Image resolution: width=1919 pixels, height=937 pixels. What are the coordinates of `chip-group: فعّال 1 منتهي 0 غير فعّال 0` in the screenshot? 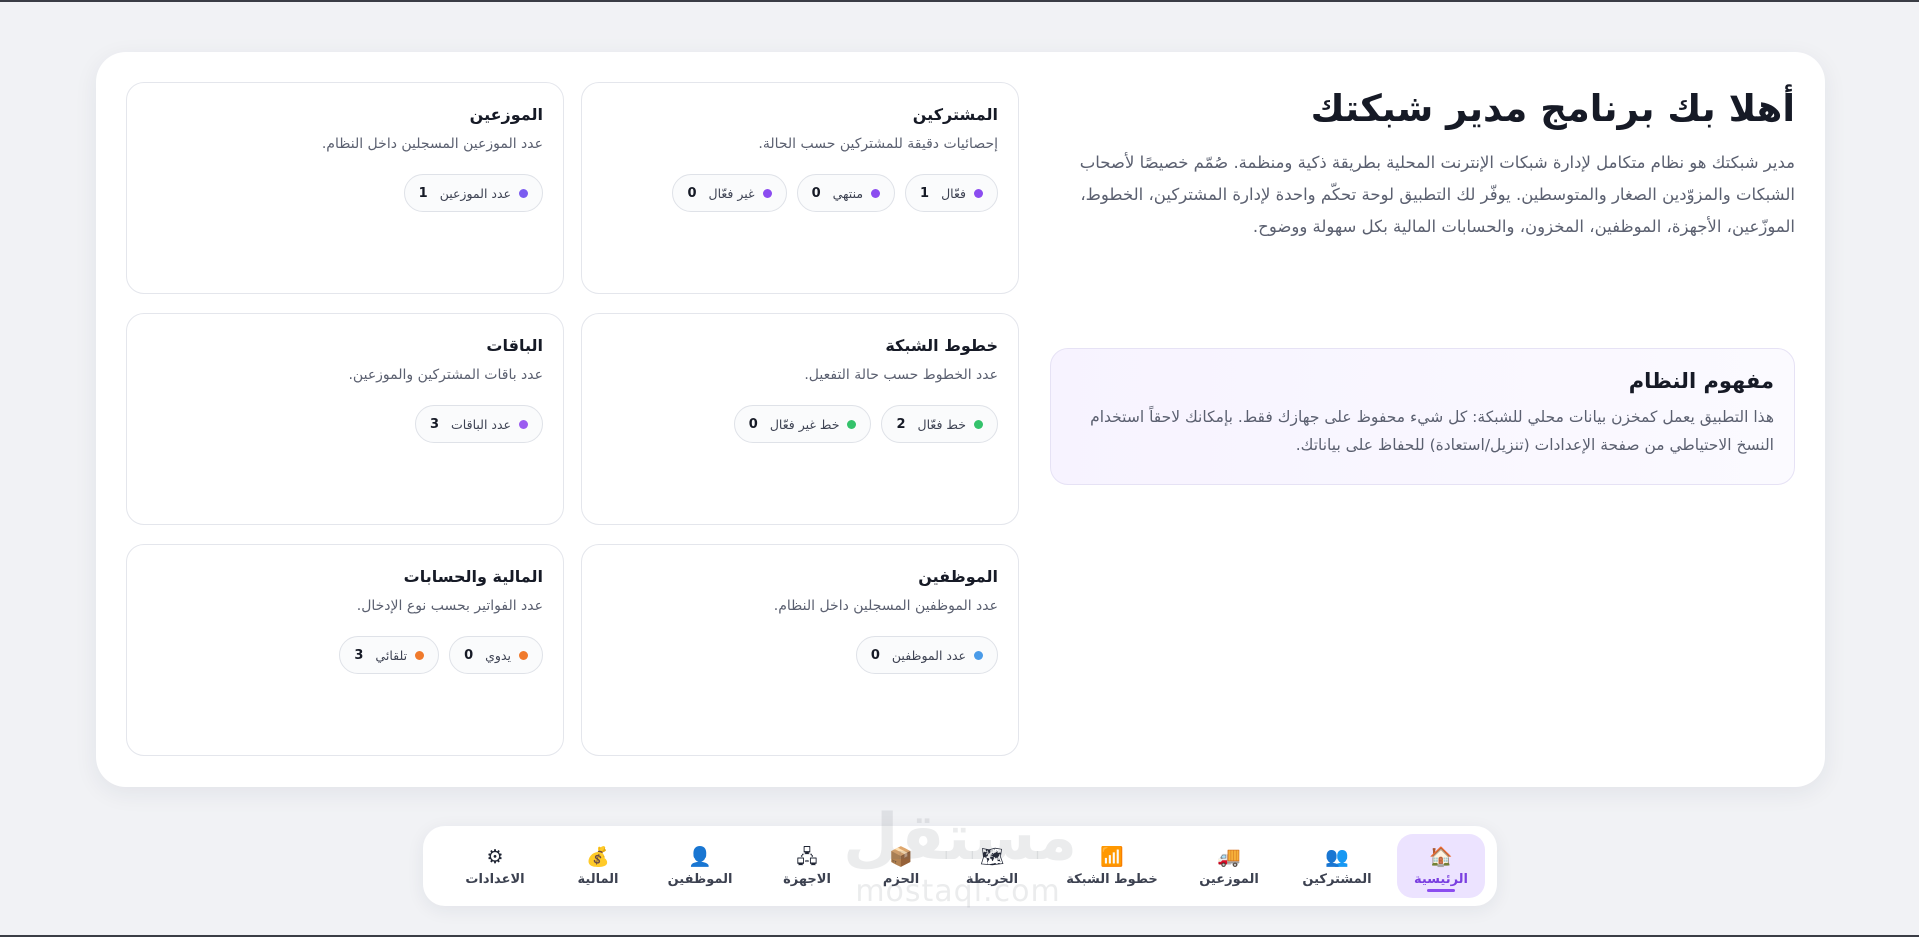 It's located at (800, 193).